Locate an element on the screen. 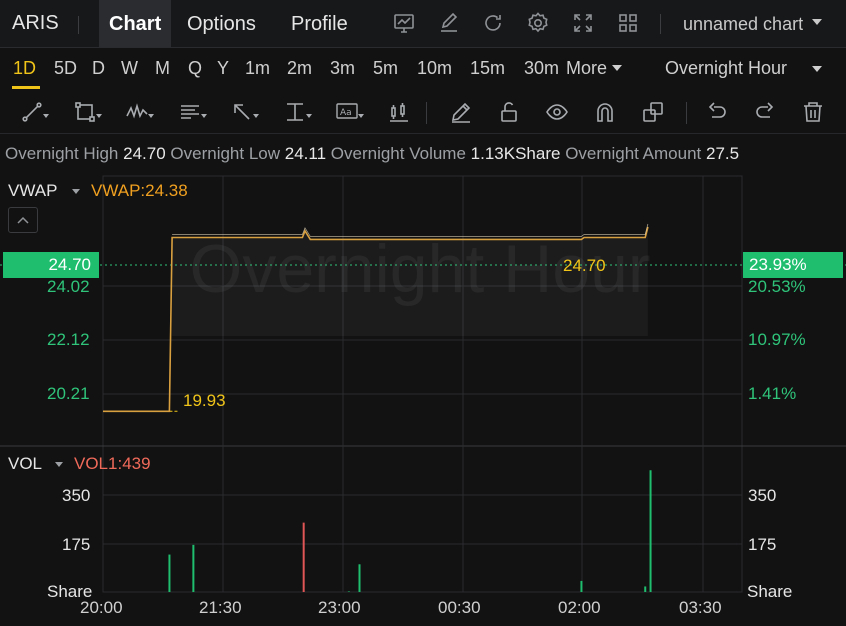 The width and height of the screenshot is (846, 626). low-marker-label: 19.93 is located at coordinates (204, 400).